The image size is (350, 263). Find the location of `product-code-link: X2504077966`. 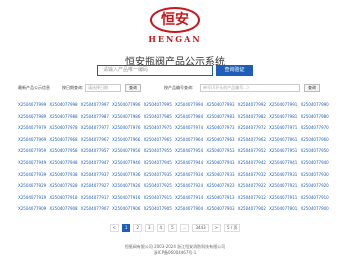

product-code-link: X2504077966 is located at coordinates (127, 140).